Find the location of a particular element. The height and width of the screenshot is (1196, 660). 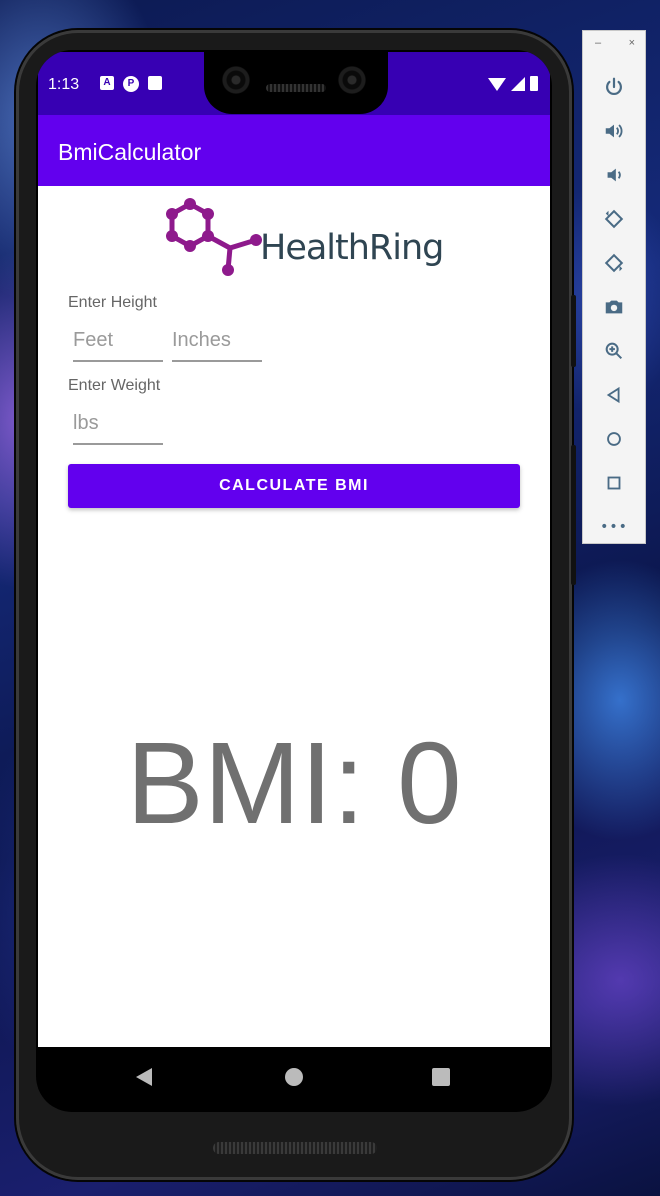

navigation-bar is located at coordinates (294, 1077).